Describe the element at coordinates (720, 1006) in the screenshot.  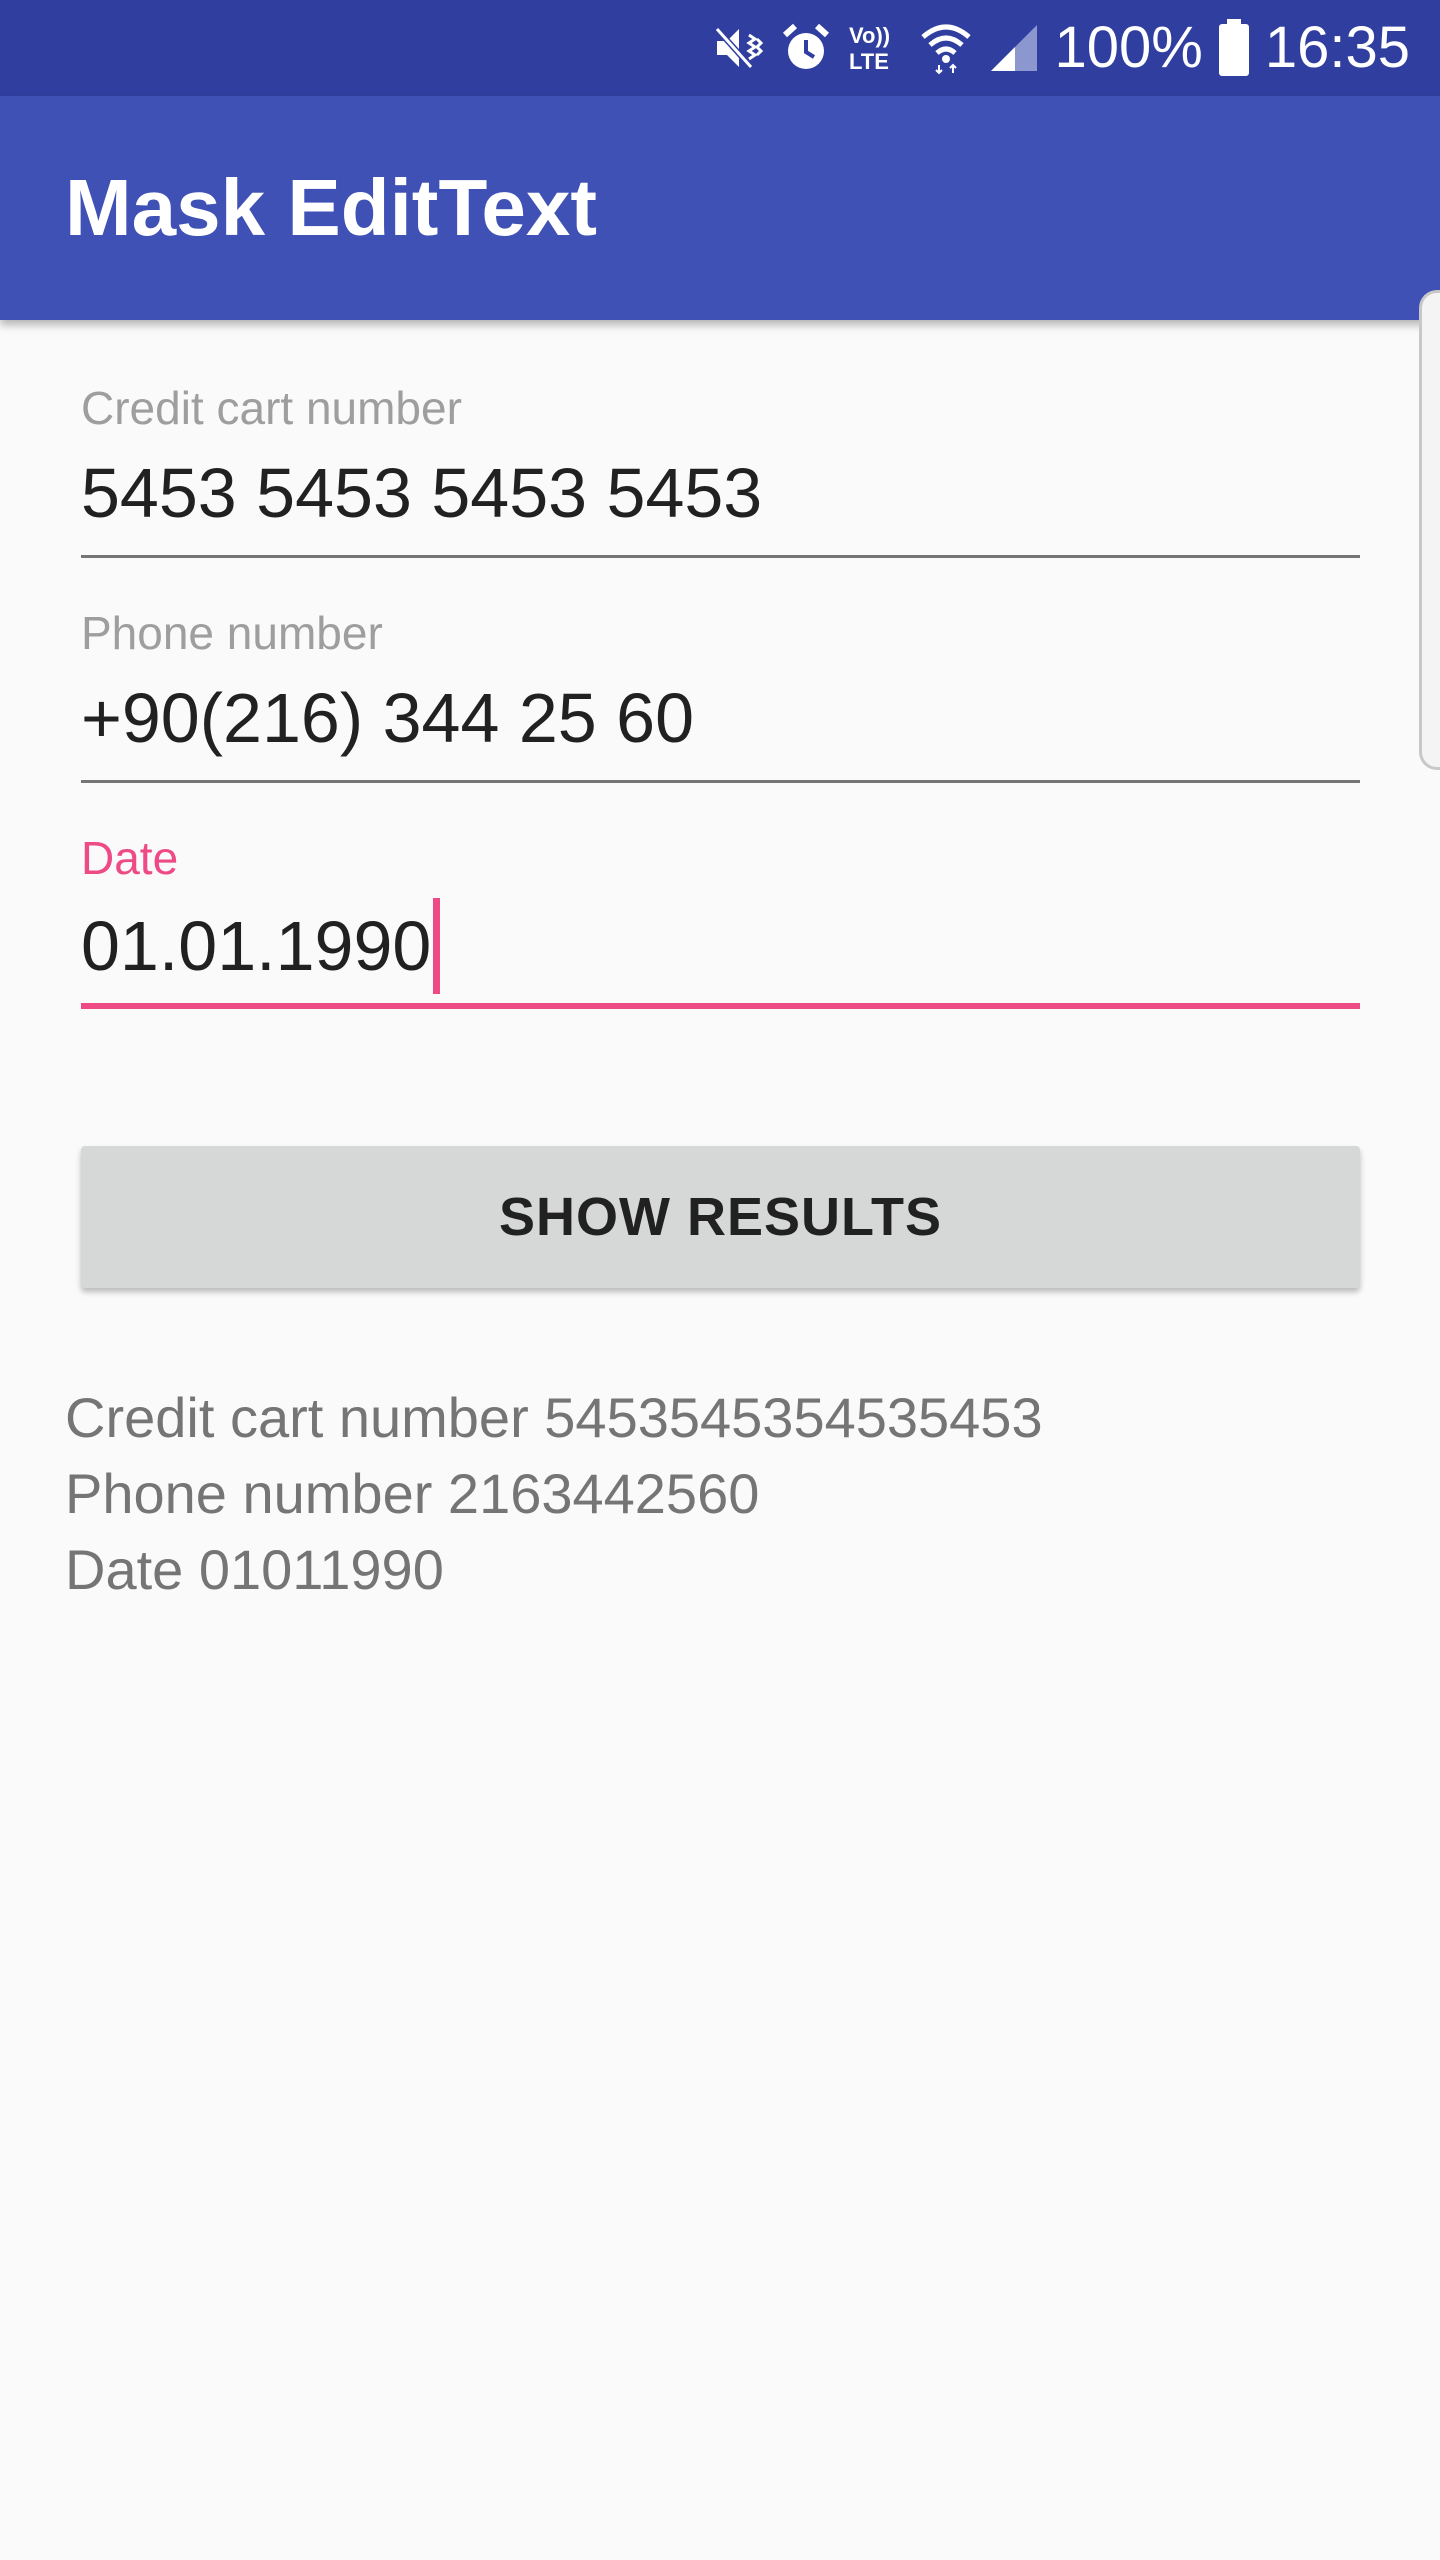
I see `date-underline` at that location.